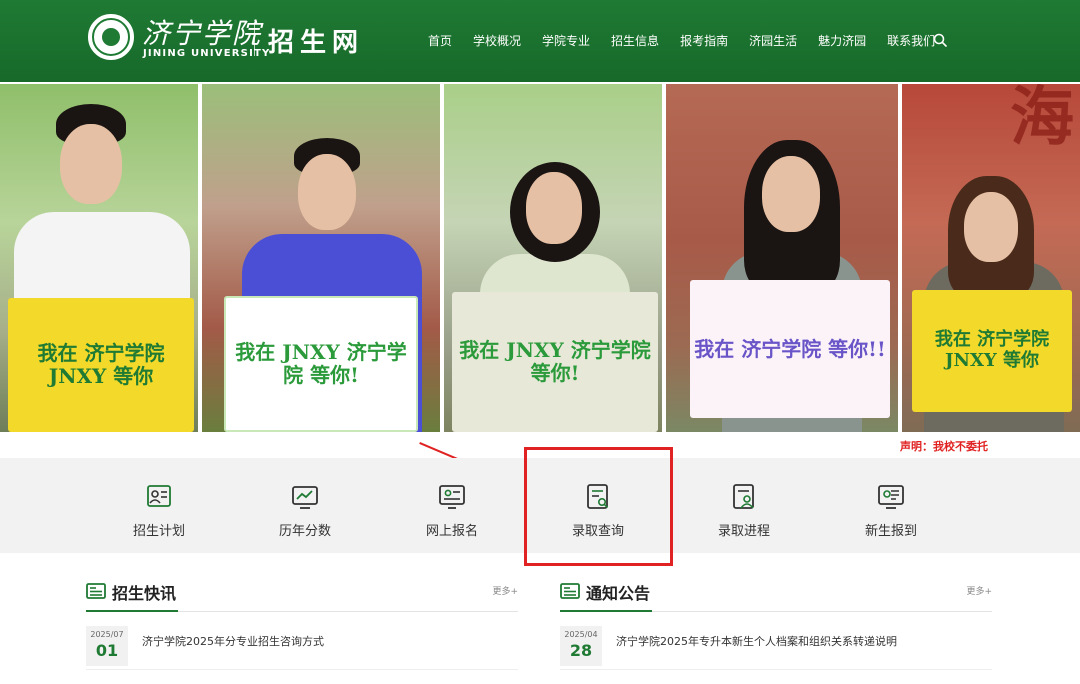 Image resolution: width=1080 pixels, height=684 pixels. I want to click on nav-campus-life: 济园生活, so click(773, 40).